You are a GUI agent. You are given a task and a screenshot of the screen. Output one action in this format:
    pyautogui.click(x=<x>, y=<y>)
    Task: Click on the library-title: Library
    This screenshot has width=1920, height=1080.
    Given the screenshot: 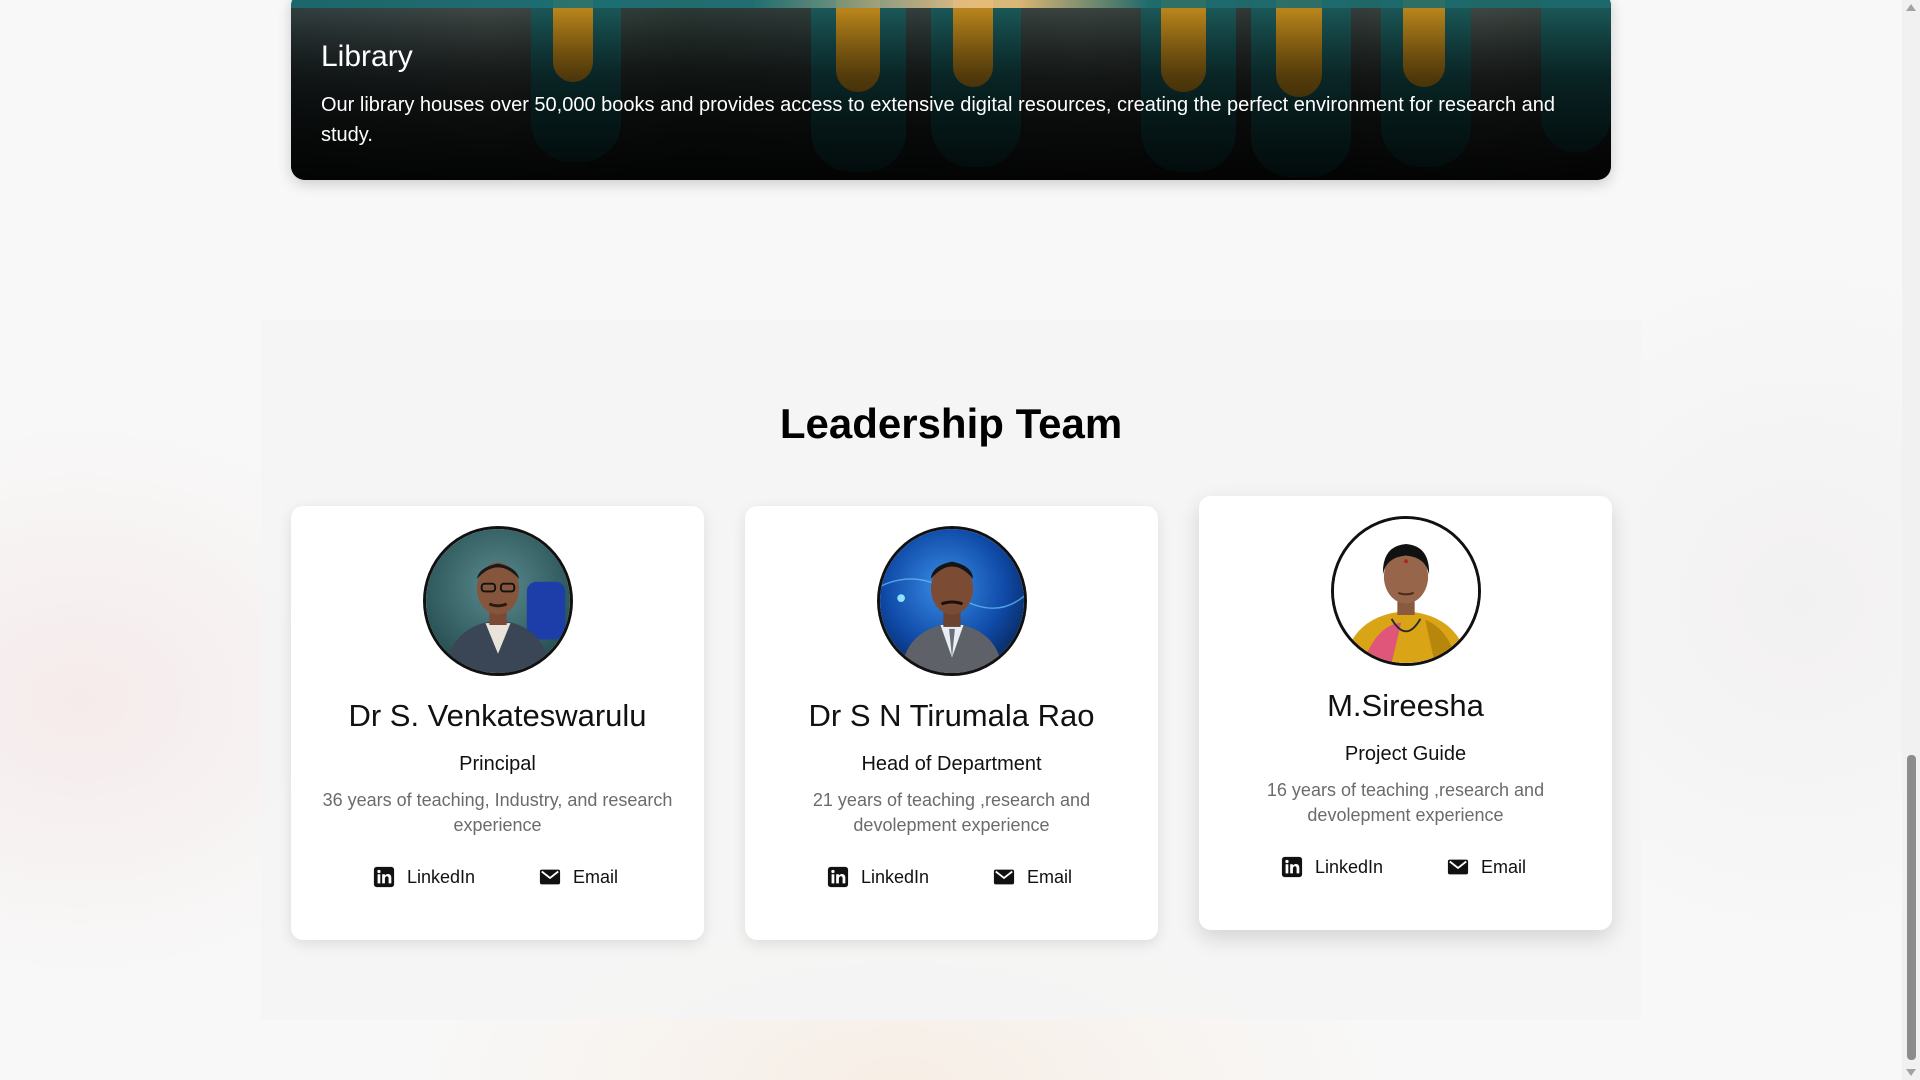 What is the action you would take?
    pyautogui.click(x=367, y=56)
    